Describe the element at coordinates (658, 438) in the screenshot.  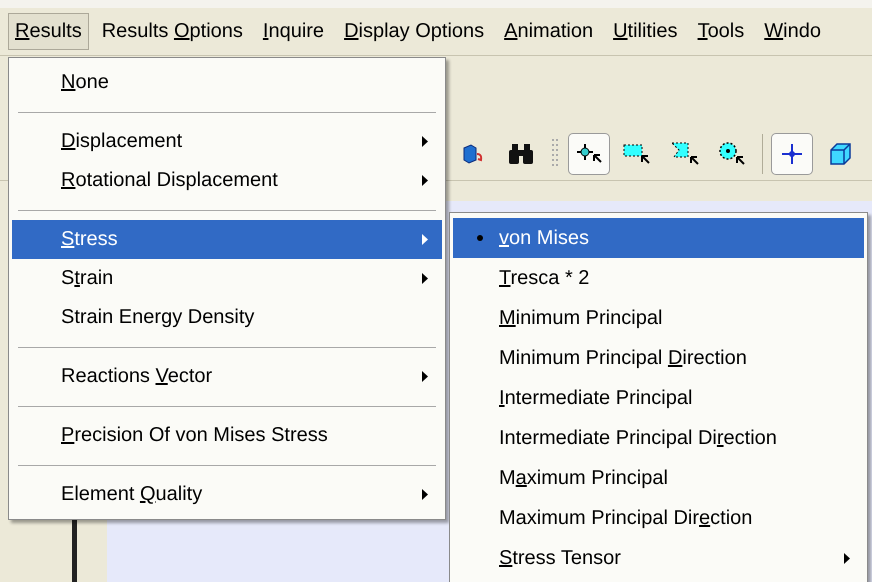
I see `menu-item: Intermediate Principal Direction` at that location.